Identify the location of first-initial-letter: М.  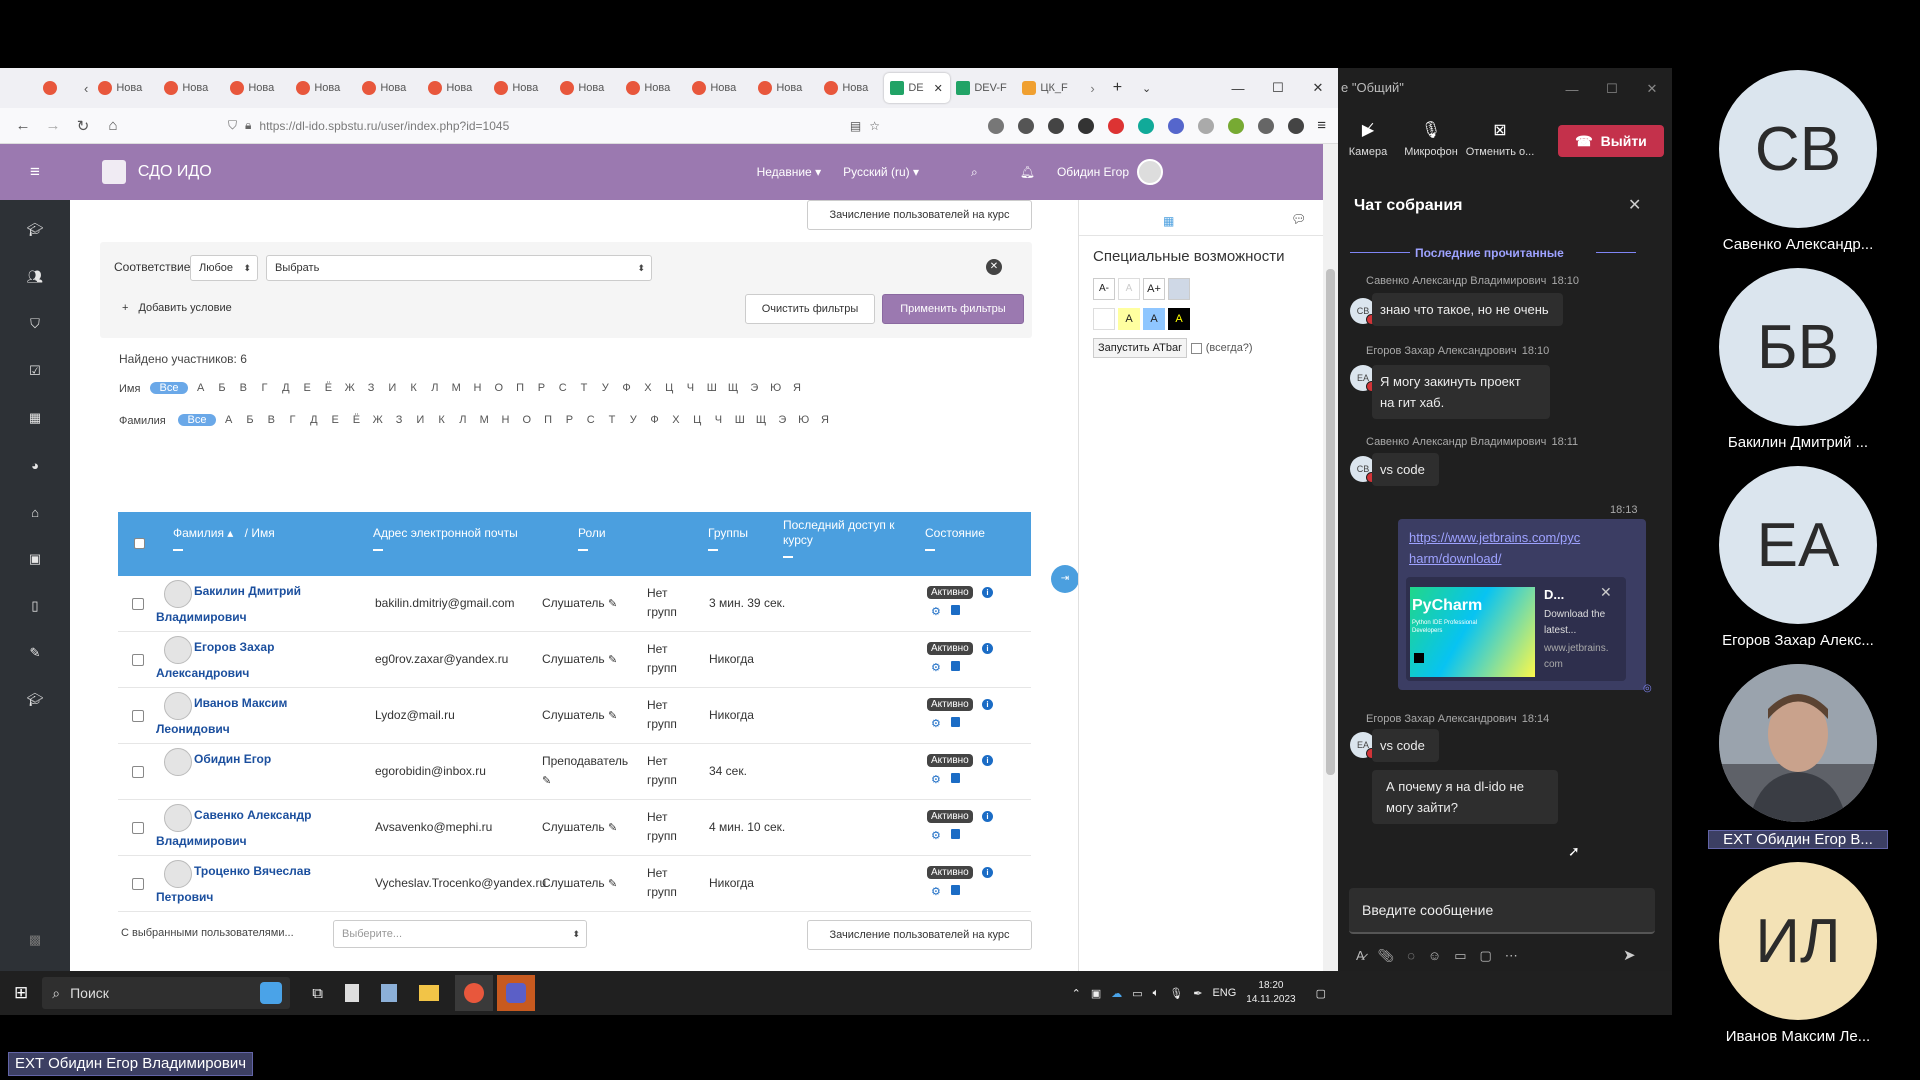
(456, 388).